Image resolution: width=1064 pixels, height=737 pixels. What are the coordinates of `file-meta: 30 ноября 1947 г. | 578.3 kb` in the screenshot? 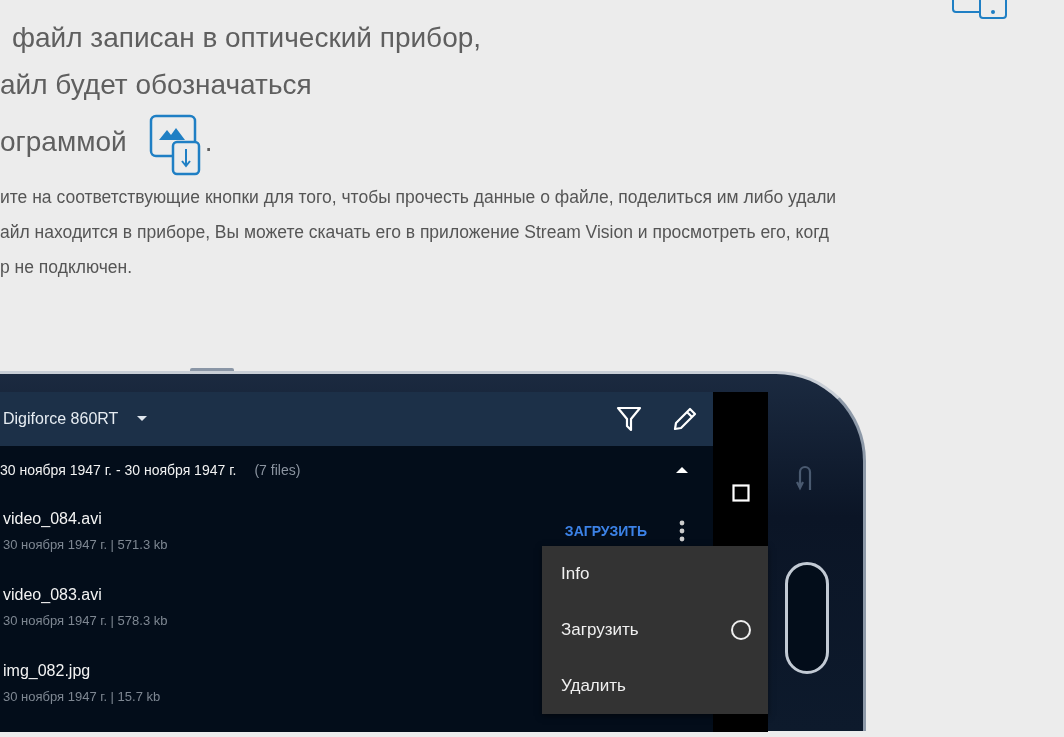 It's located at (86, 620).